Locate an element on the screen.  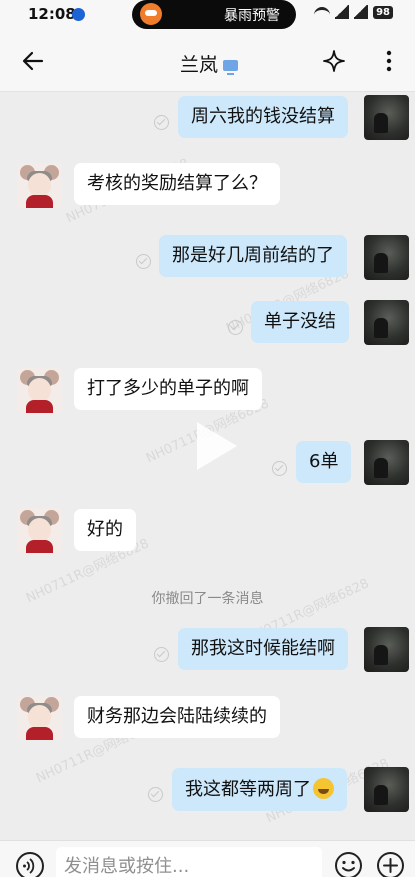
message-input is located at coordinates (189, 862).